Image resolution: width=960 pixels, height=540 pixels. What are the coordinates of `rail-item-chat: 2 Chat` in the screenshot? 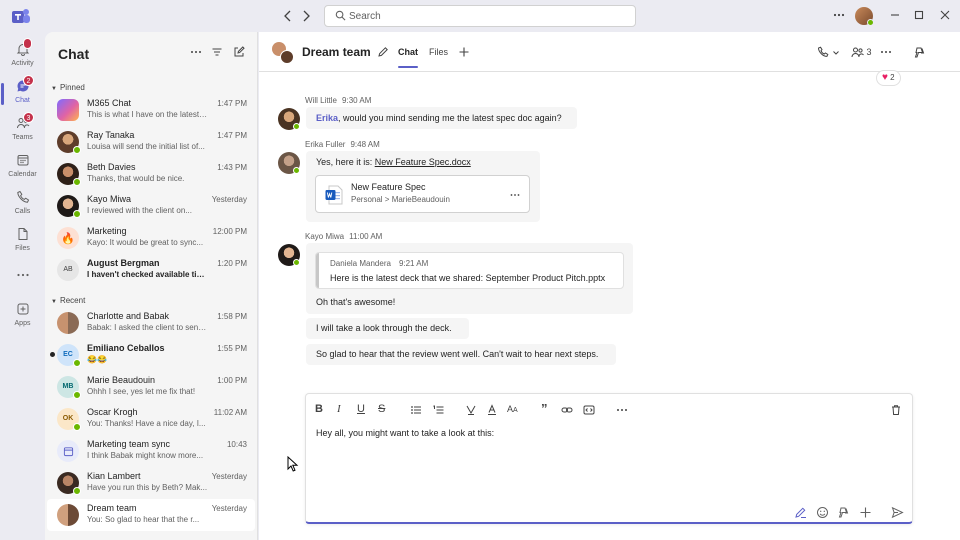 It's located at (22, 94).